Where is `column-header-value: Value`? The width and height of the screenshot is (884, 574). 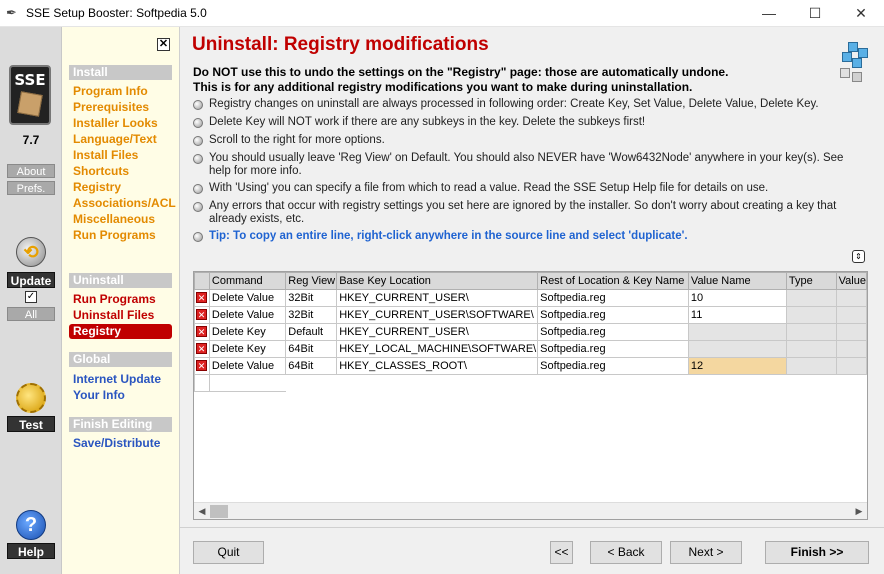 column-header-value: Value is located at coordinates (851, 281).